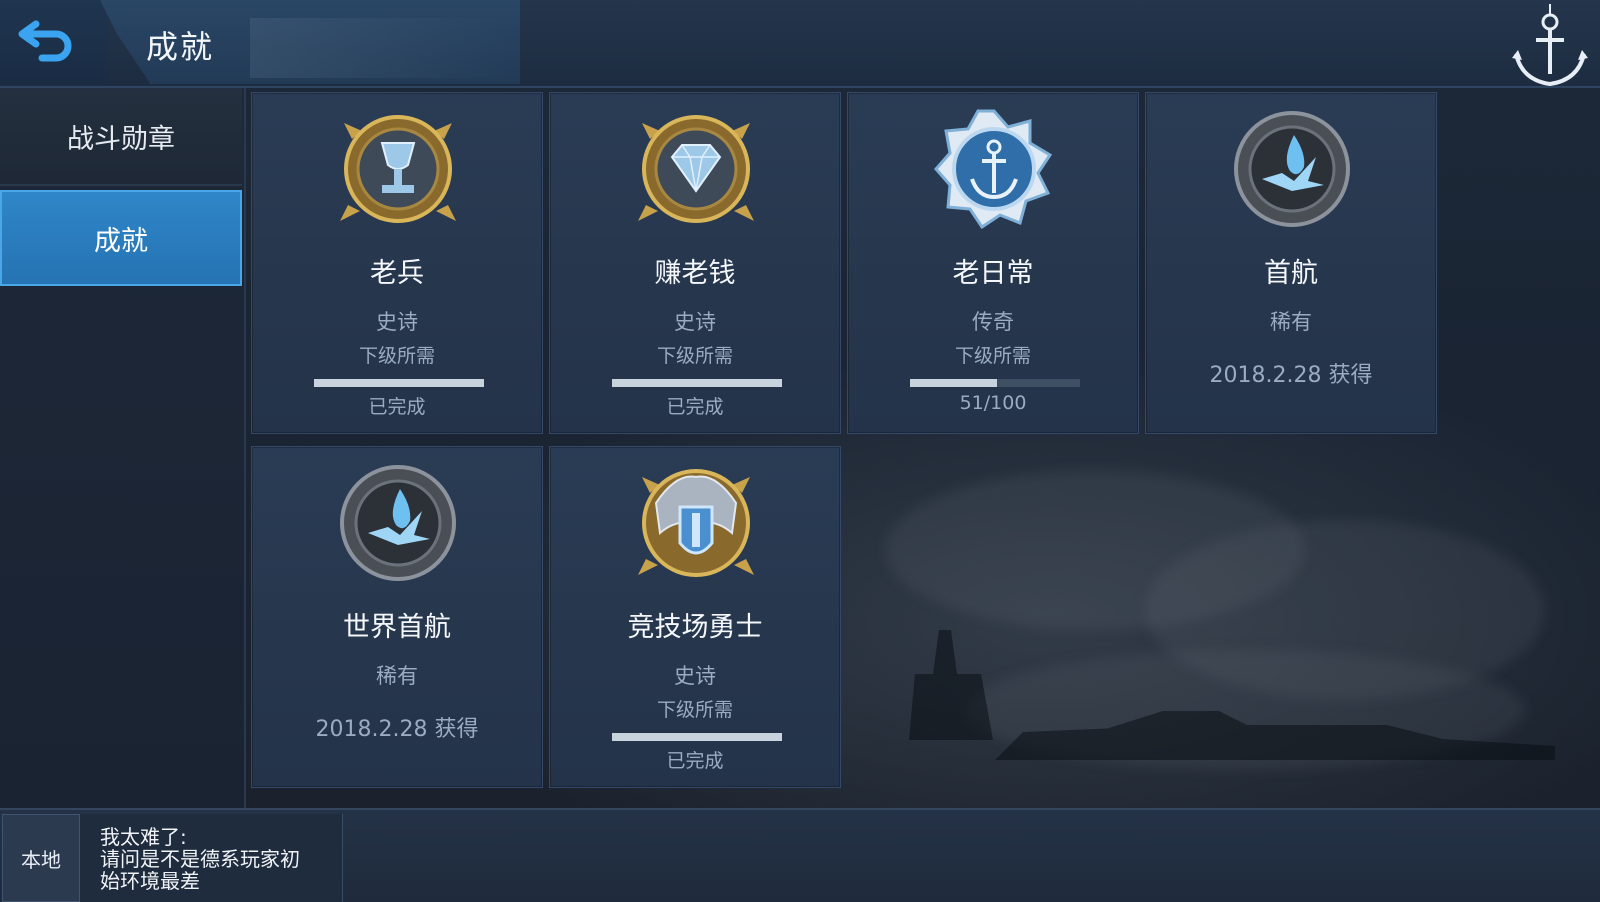 The width and height of the screenshot is (1600, 902). I want to click on achievement-name: 竞技场勇士, so click(695, 627).